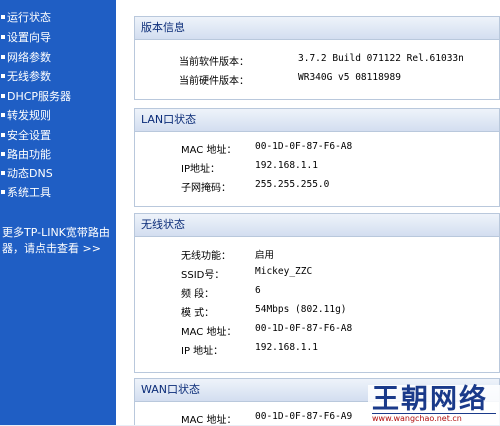 The height and width of the screenshot is (426, 500). I want to click on nav-item-system-tools: 系统工具, so click(58, 193).